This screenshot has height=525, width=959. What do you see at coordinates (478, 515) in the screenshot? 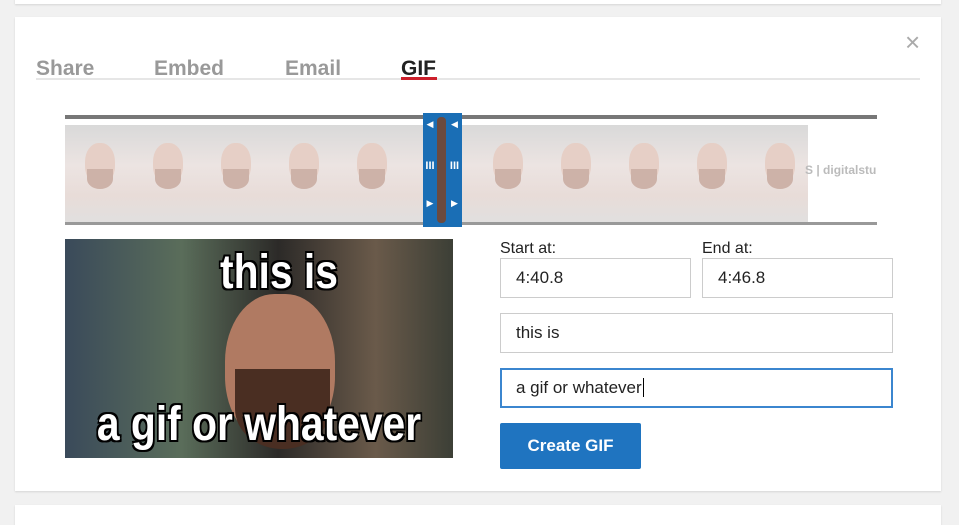
I see `next-card` at bounding box center [478, 515].